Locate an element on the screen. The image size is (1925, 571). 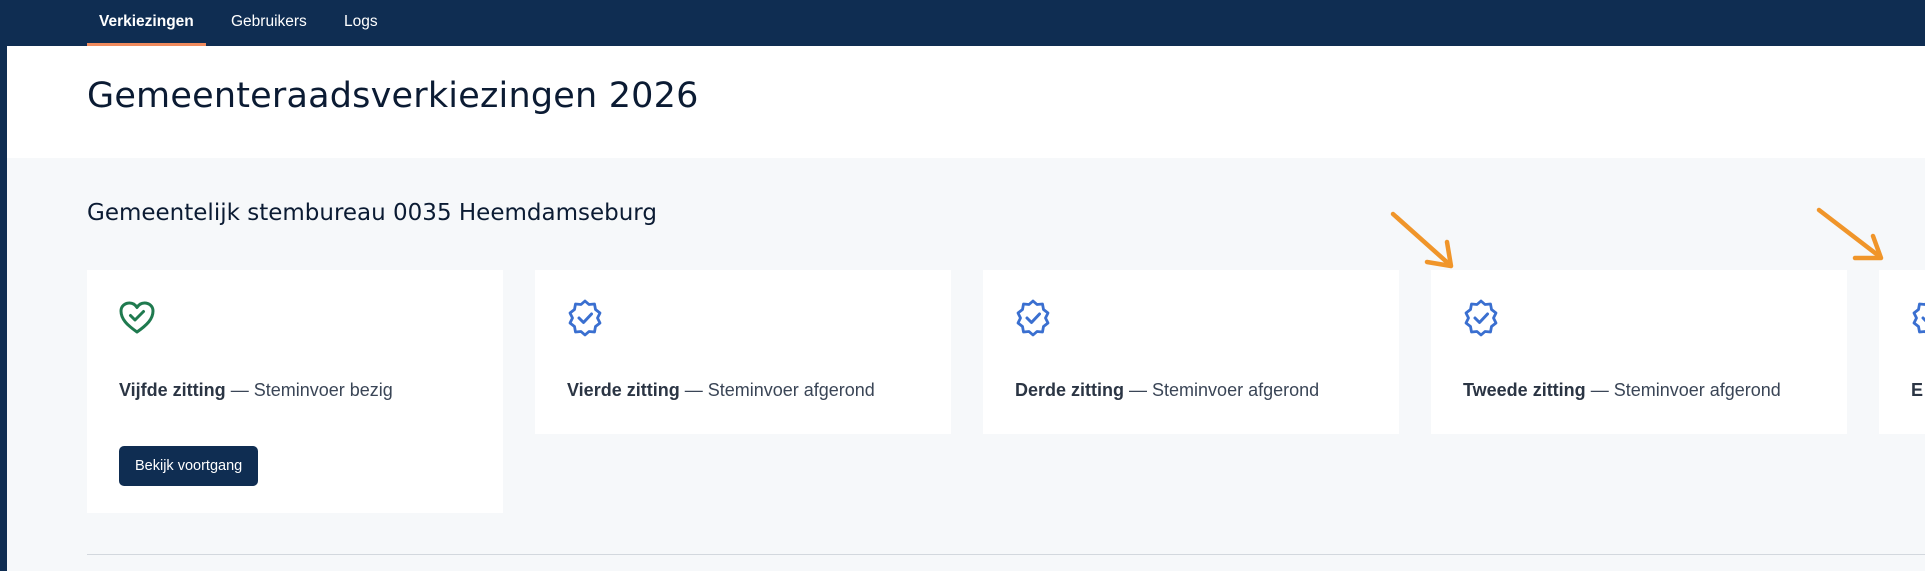
session-status-text: Vijfde zitting — Steminvoer bezig is located at coordinates (256, 390).